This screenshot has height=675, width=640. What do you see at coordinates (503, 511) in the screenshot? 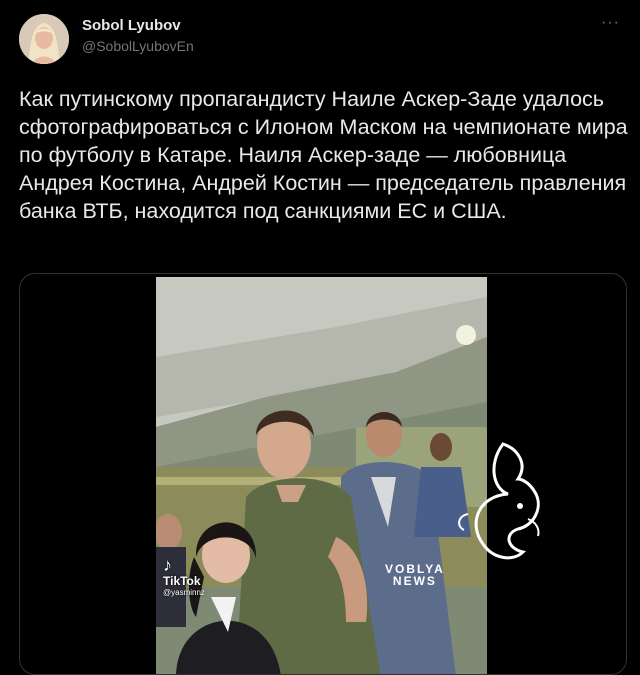
I see `fish-mascot-icon` at bounding box center [503, 511].